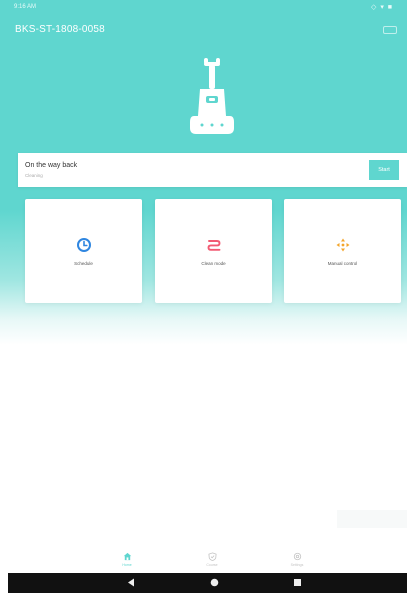 The height and width of the screenshot is (593, 407). Describe the element at coordinates (207, 583) in the screenshot. I see `system-navigation-bar` at that location.